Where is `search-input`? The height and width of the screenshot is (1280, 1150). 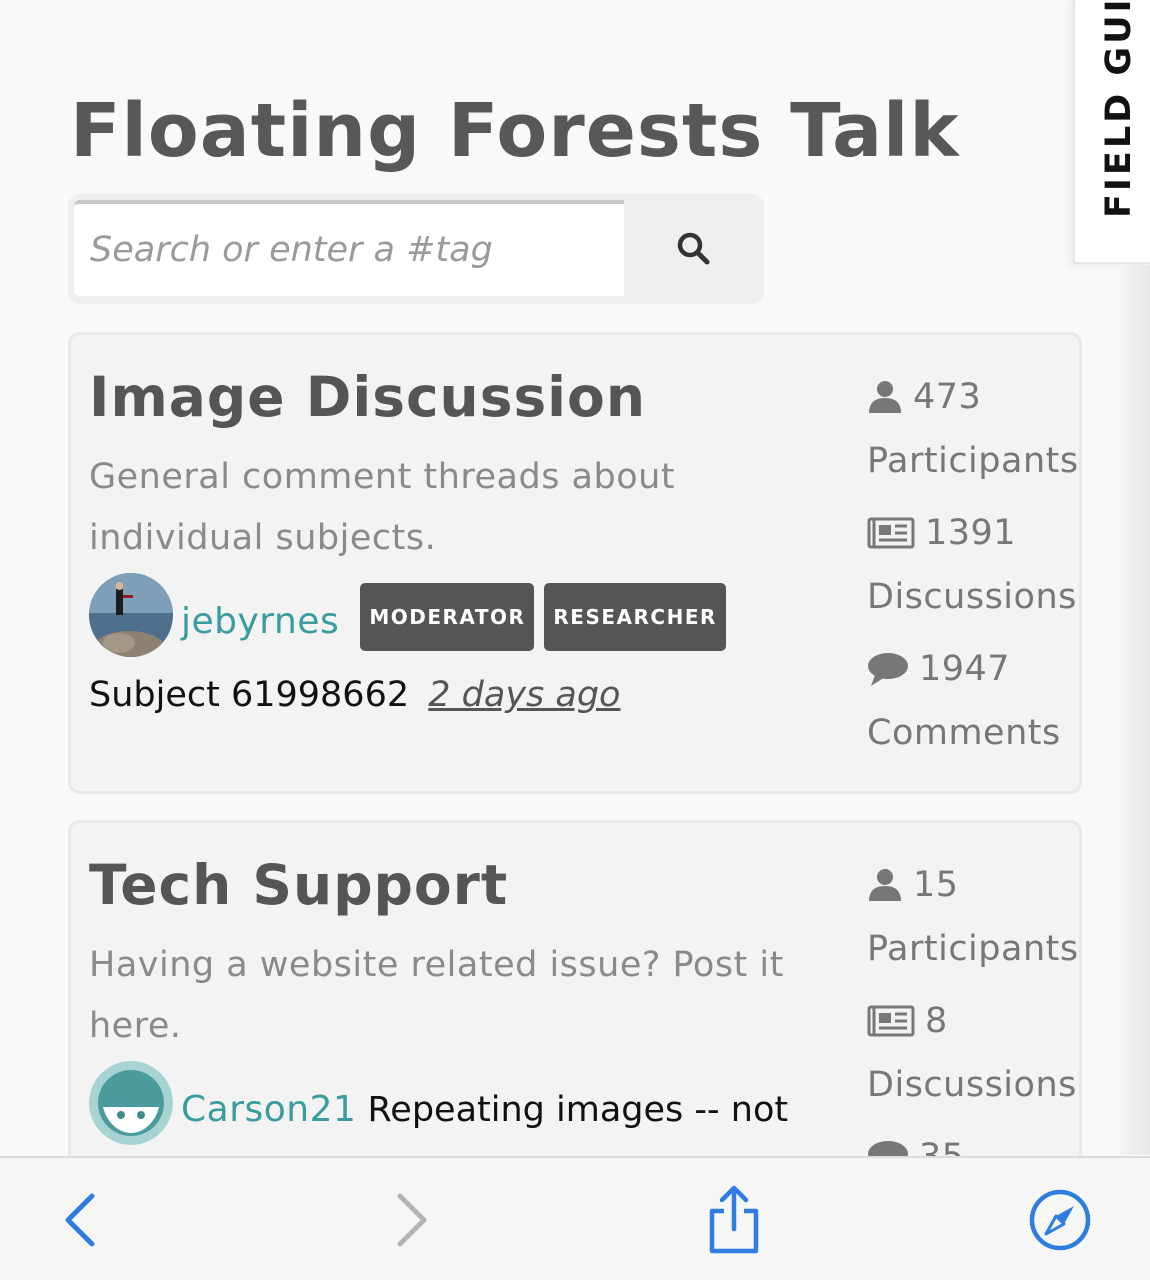
search-input is located at coordinates (349, 248).